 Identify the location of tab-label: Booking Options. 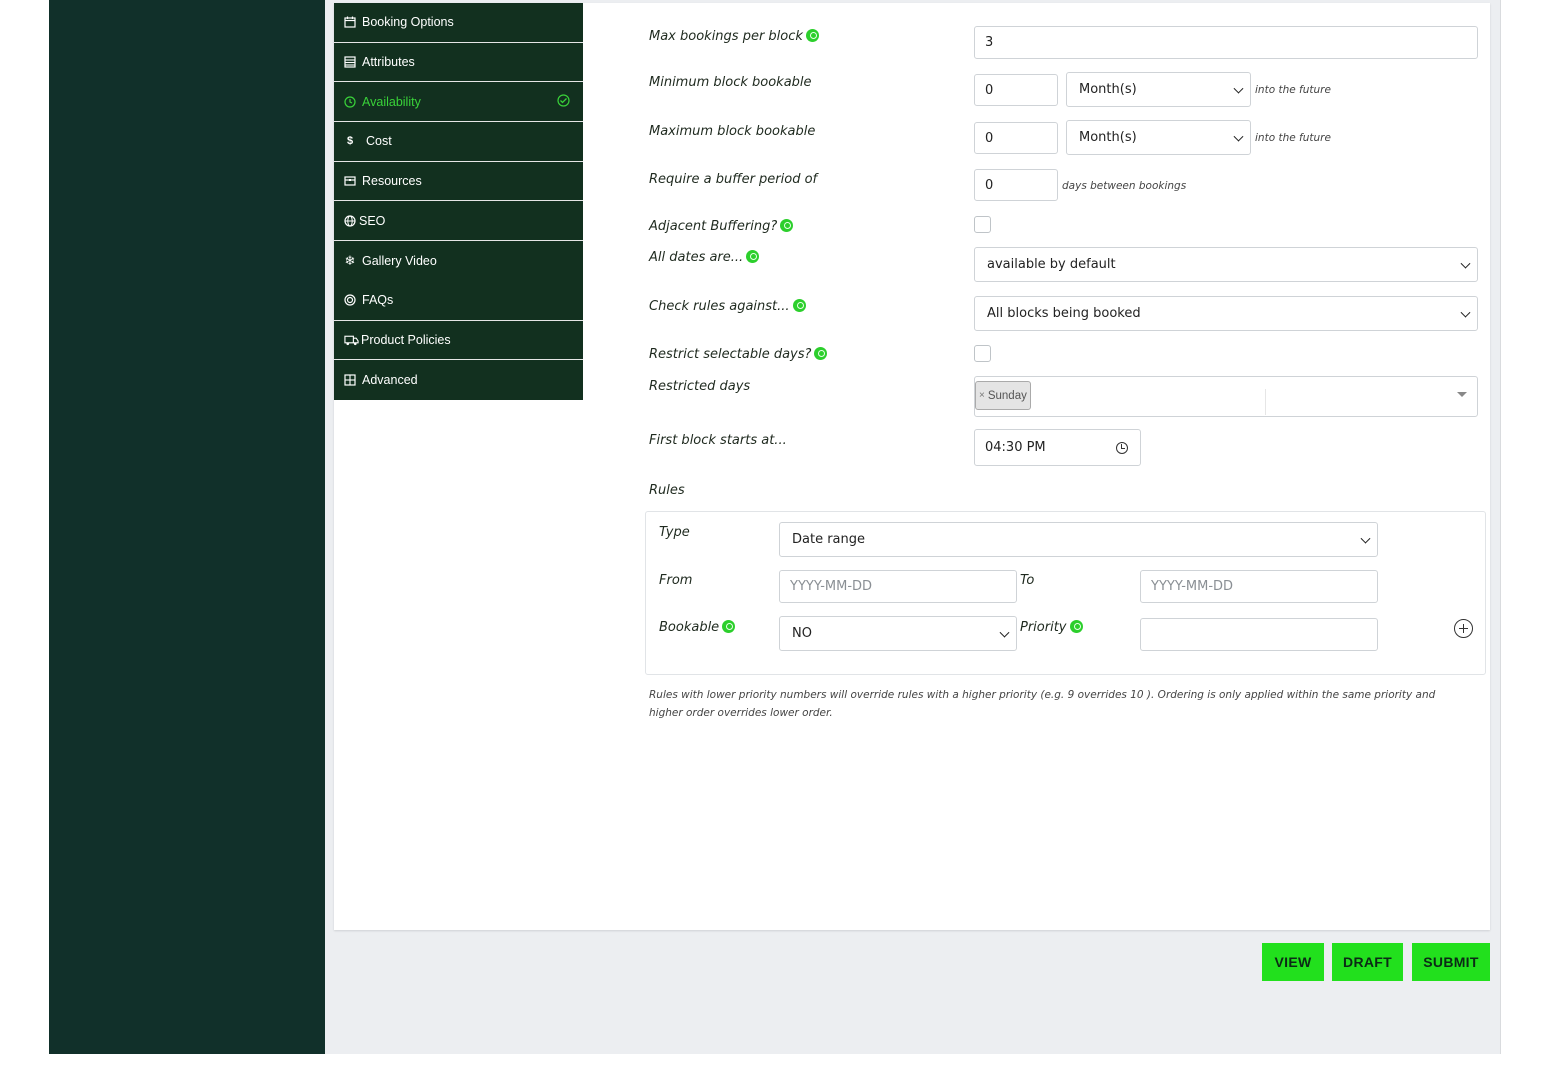
(408, 22).